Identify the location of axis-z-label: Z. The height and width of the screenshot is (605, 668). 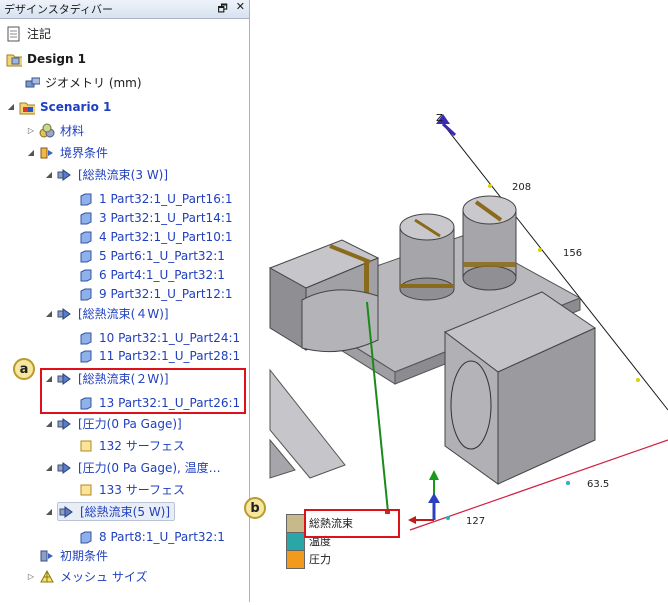
(439, 118).